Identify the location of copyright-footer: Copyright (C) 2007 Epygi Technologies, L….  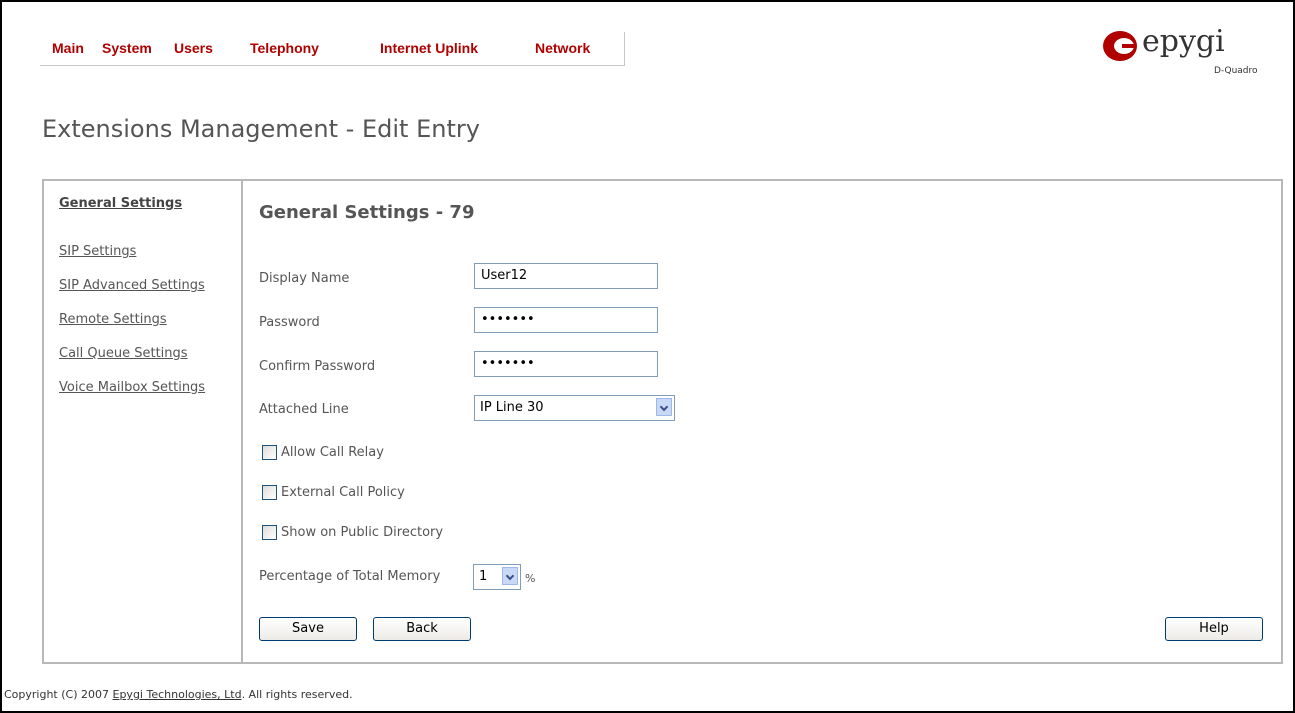
(178, 694).